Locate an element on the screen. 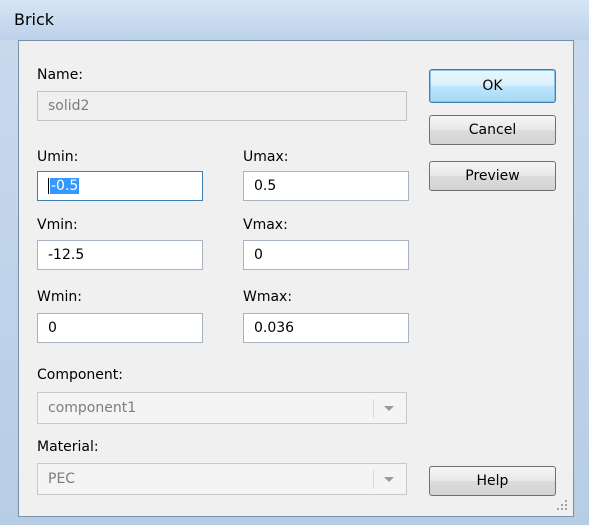 The height and width of the screenshot is (525, 589). material-select: PEC is located at coordinates (222, 479).